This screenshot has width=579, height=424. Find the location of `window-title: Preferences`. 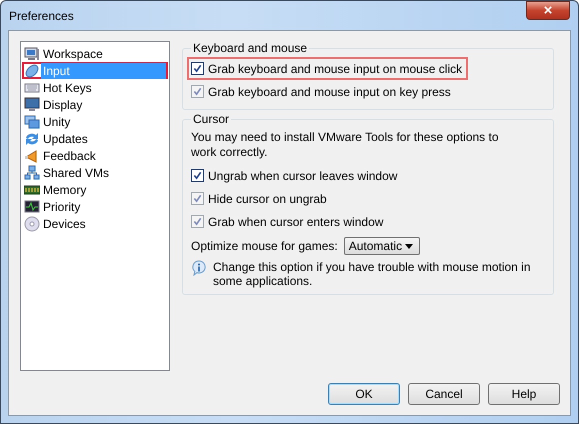

window-title: Preferences is located at coordinates (41, 15).